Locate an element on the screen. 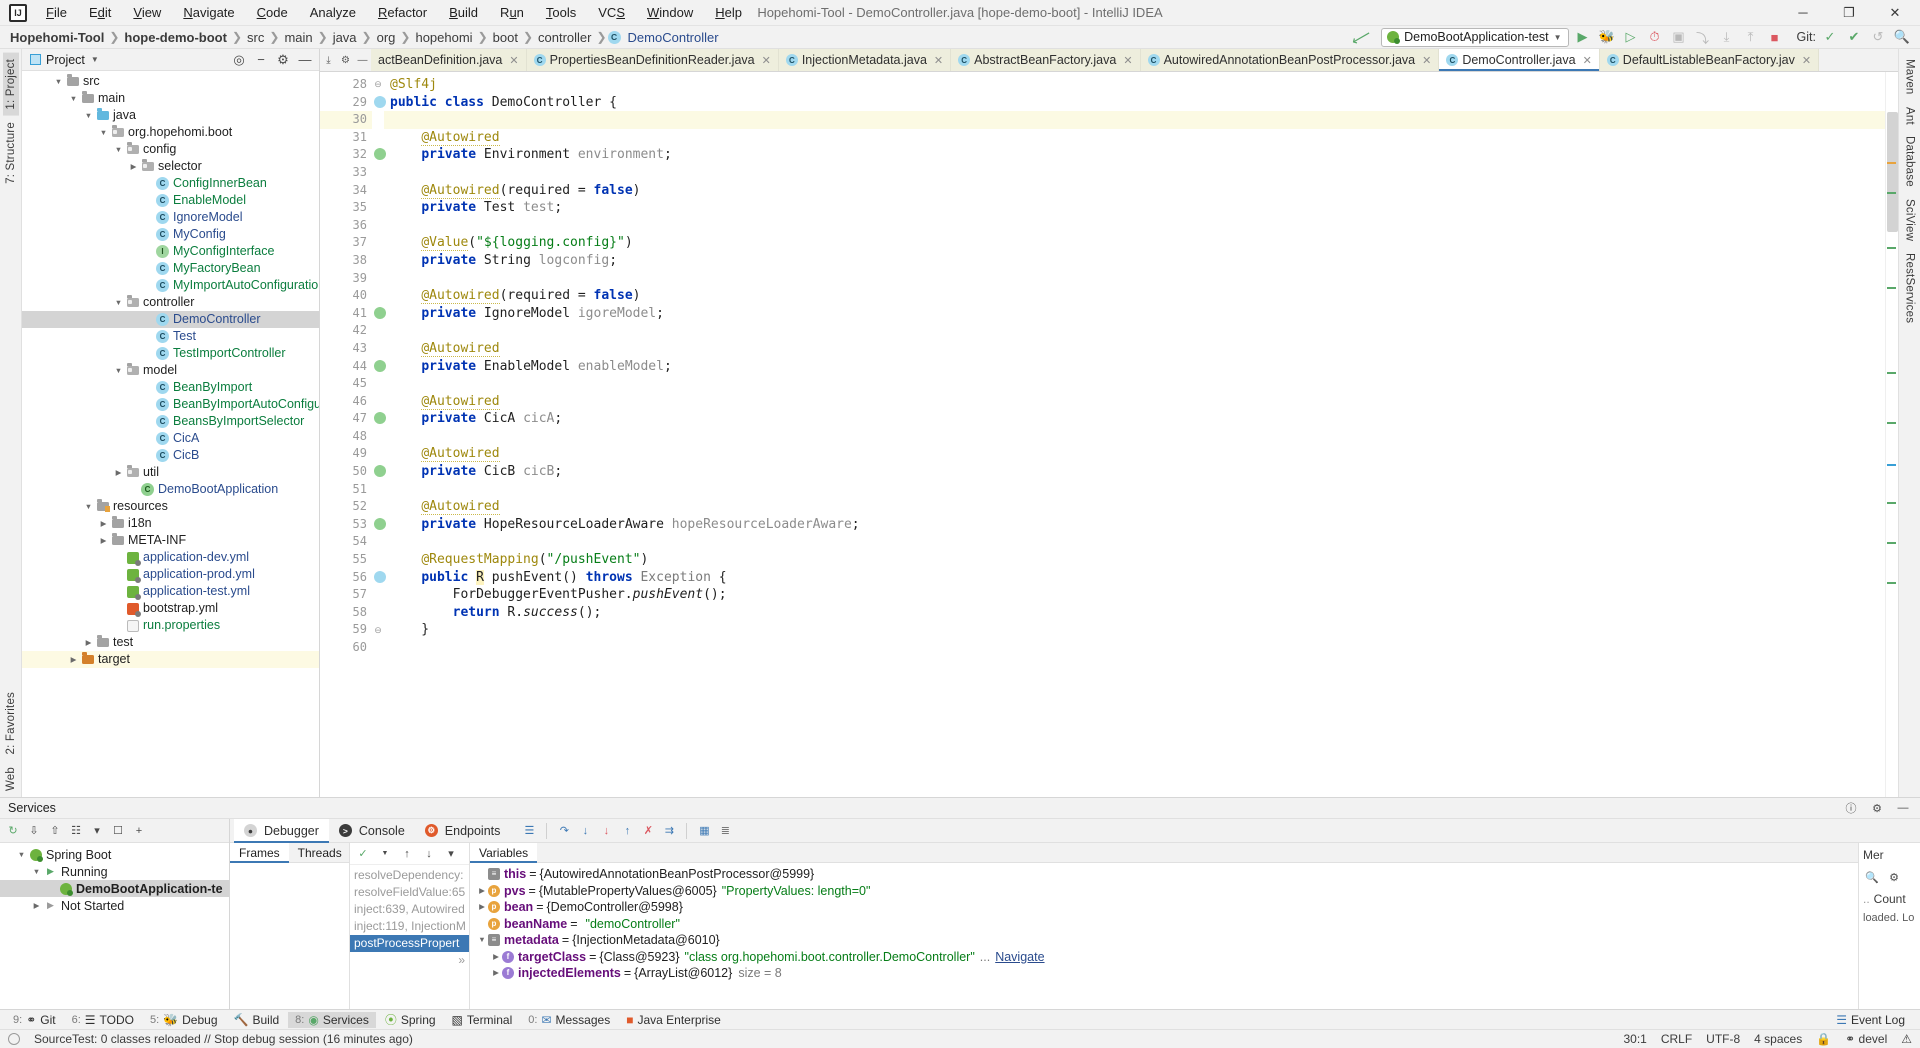  code-line: @RequestMapping("/pushEvent") is located at coordinates (1134, 560).